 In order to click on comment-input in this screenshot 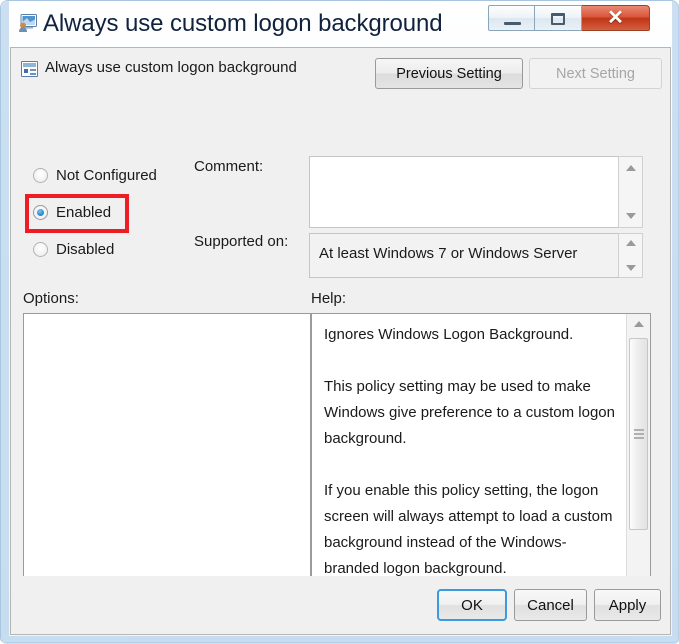, I will do `click(476, 192)`.